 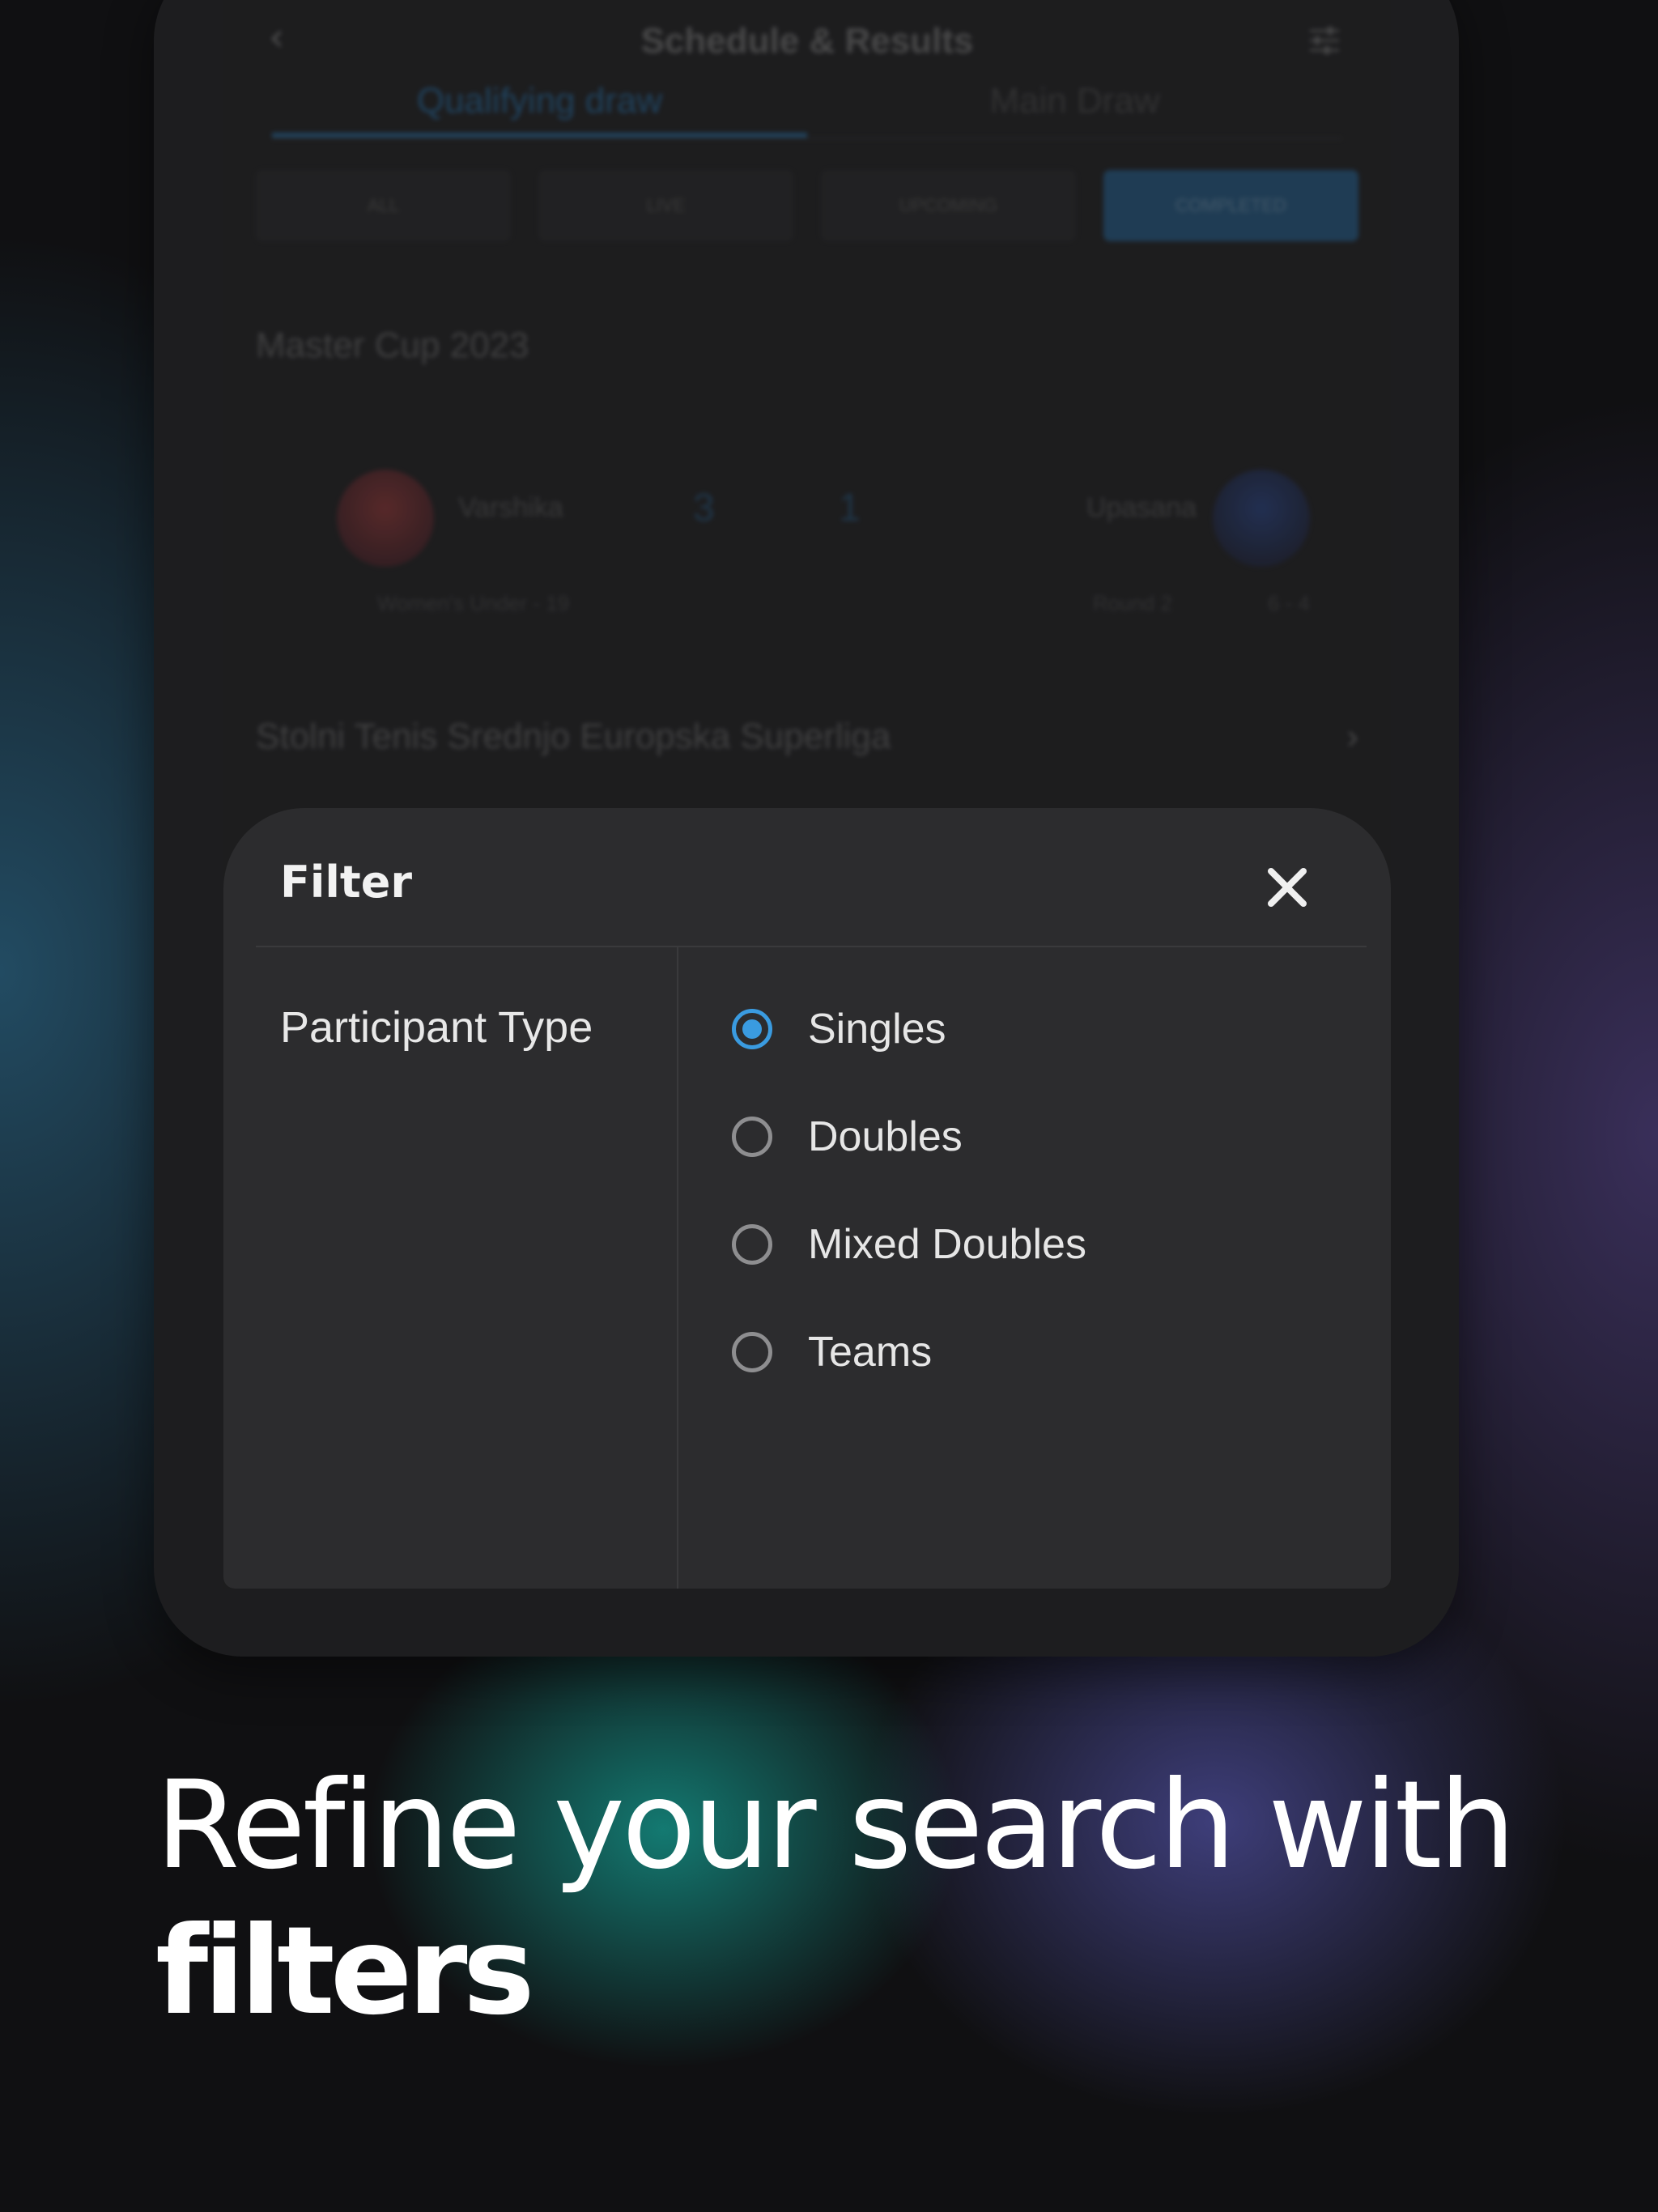 I want to click on radio-button-selected, so click(x=752, y=1029).